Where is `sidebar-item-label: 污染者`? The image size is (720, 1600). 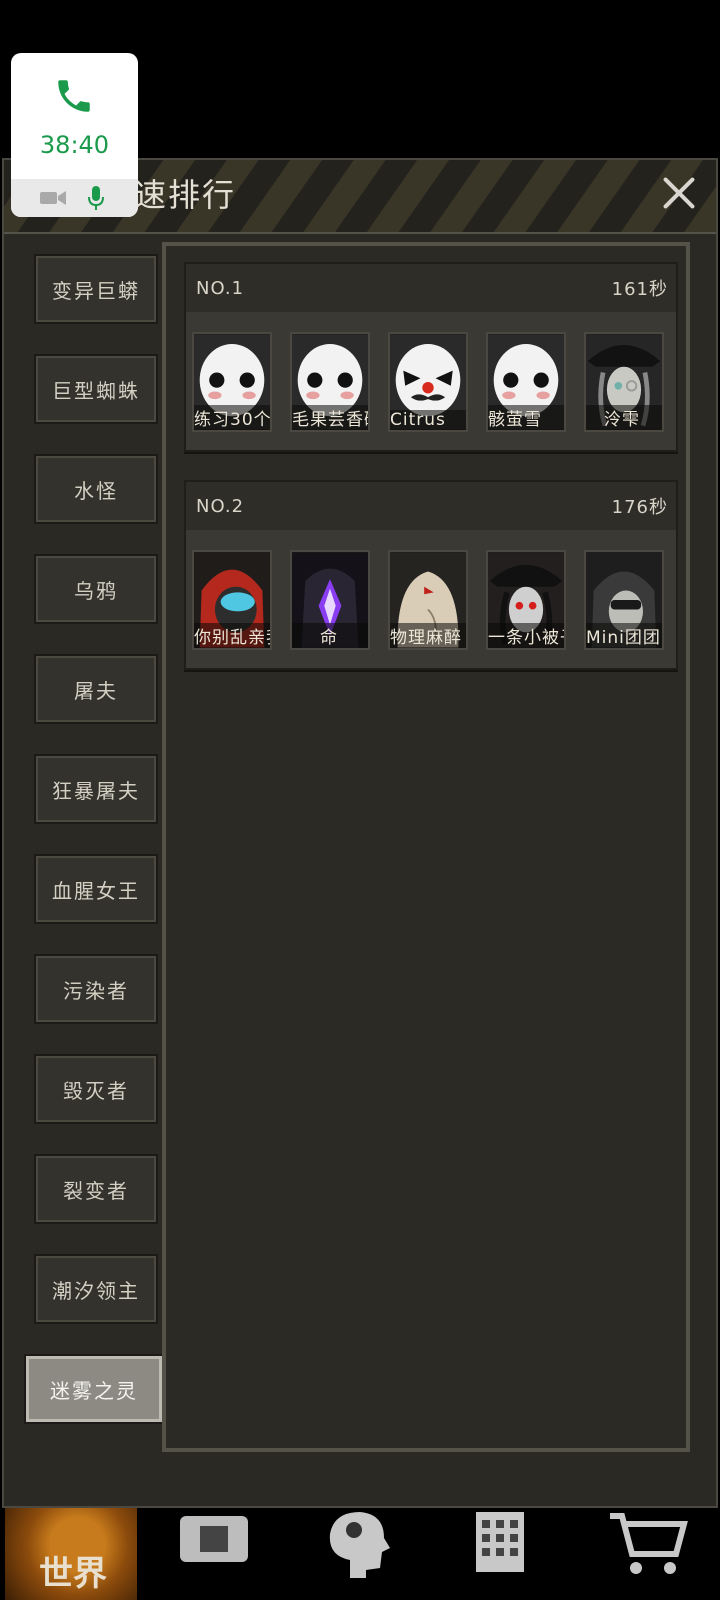
sidebar-item-label: 污染者 is located at coordinates (96, 990).